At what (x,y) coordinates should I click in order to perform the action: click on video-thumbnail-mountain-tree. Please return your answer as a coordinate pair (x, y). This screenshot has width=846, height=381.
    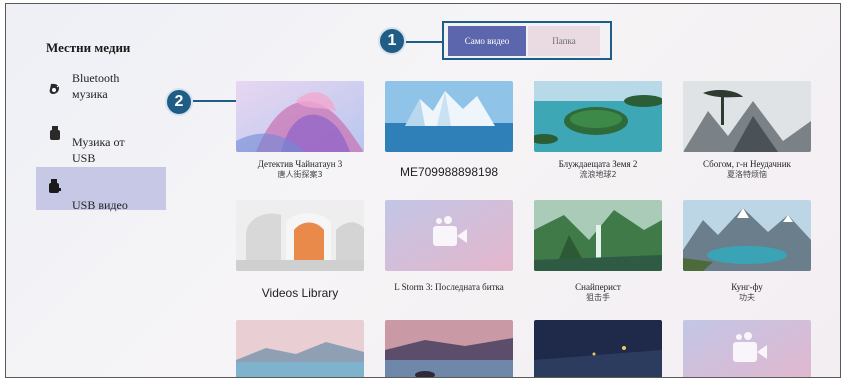
    Looking at the image, I should click on (747, 116).